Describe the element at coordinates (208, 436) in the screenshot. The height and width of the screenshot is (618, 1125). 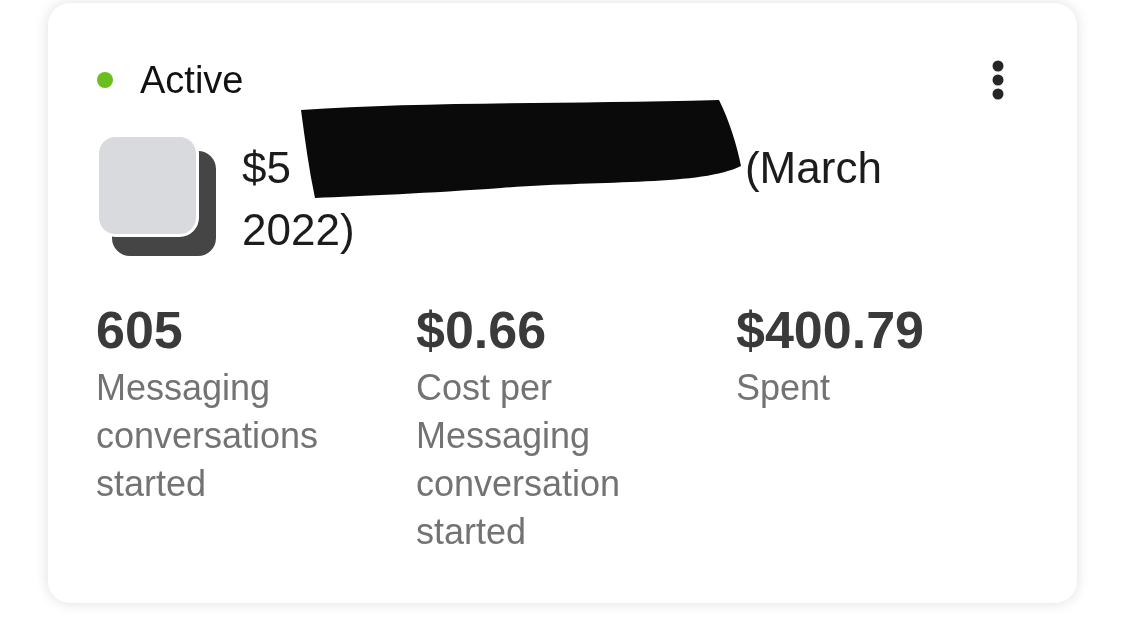
I see `metric-label: Messaging conversations started` at that location.